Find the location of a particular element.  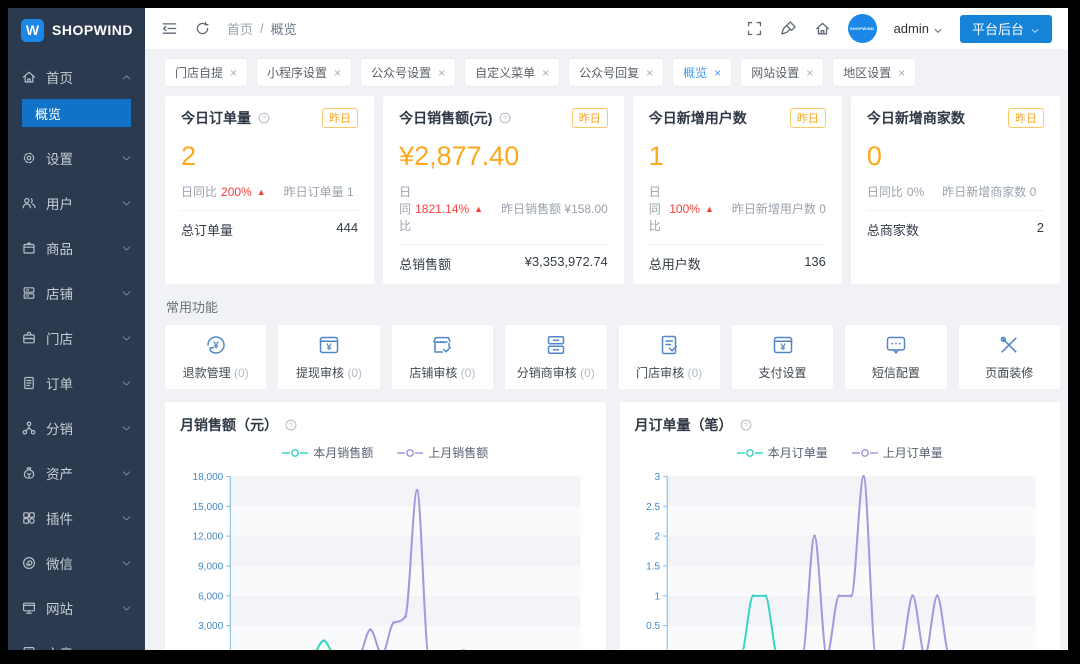

chart-title-row: 月订单量（笔）? is located at coordinates (840, 425).